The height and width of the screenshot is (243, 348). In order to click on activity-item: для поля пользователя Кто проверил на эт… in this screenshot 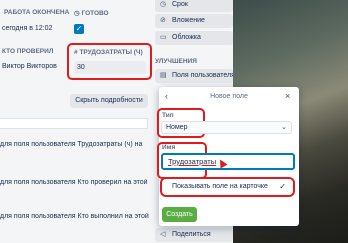, I will do `click(74, 182)`.